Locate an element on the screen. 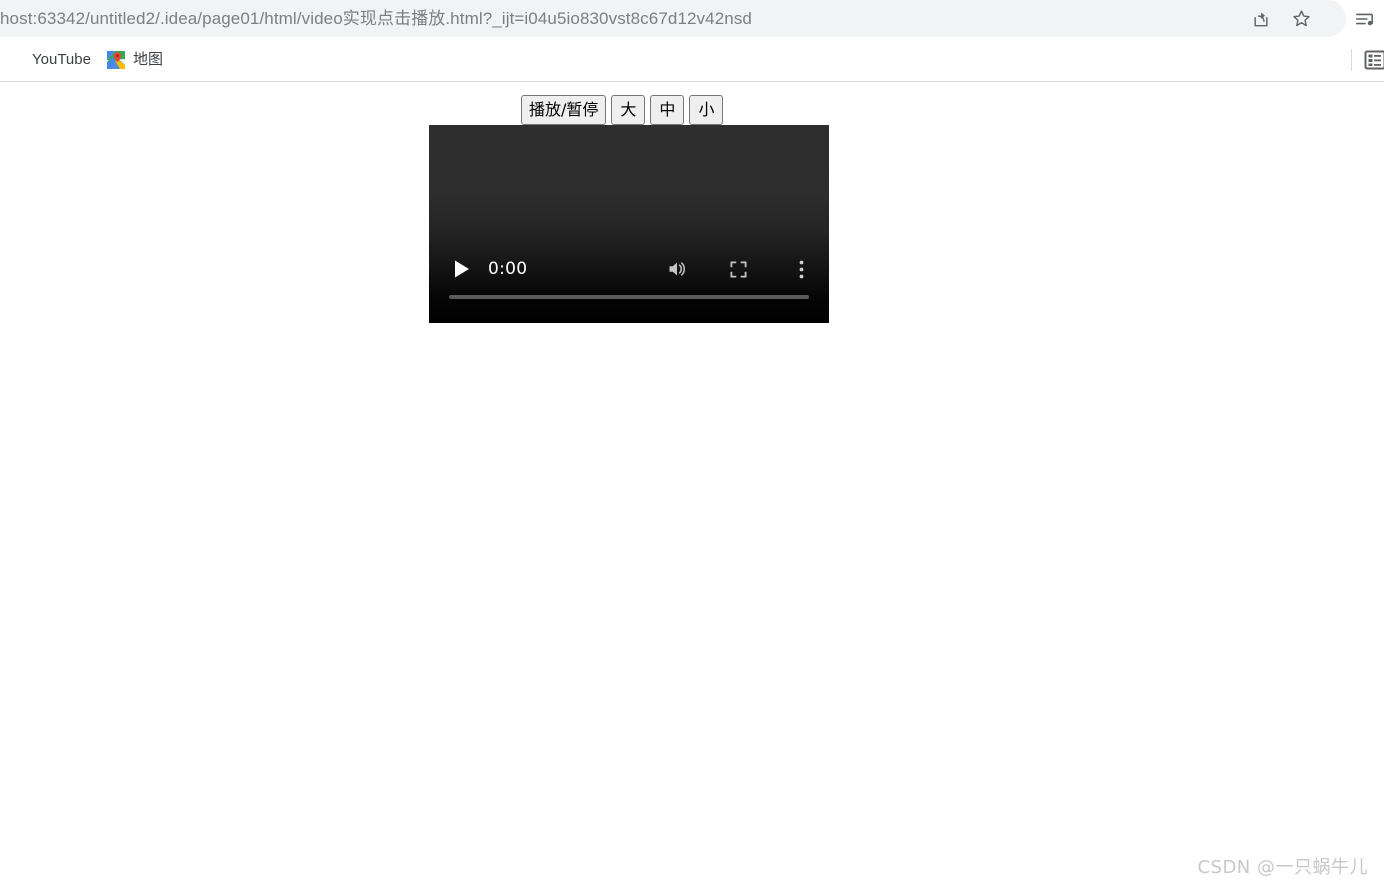  omnibox-action-icons is located at coordinates (1281, 18).